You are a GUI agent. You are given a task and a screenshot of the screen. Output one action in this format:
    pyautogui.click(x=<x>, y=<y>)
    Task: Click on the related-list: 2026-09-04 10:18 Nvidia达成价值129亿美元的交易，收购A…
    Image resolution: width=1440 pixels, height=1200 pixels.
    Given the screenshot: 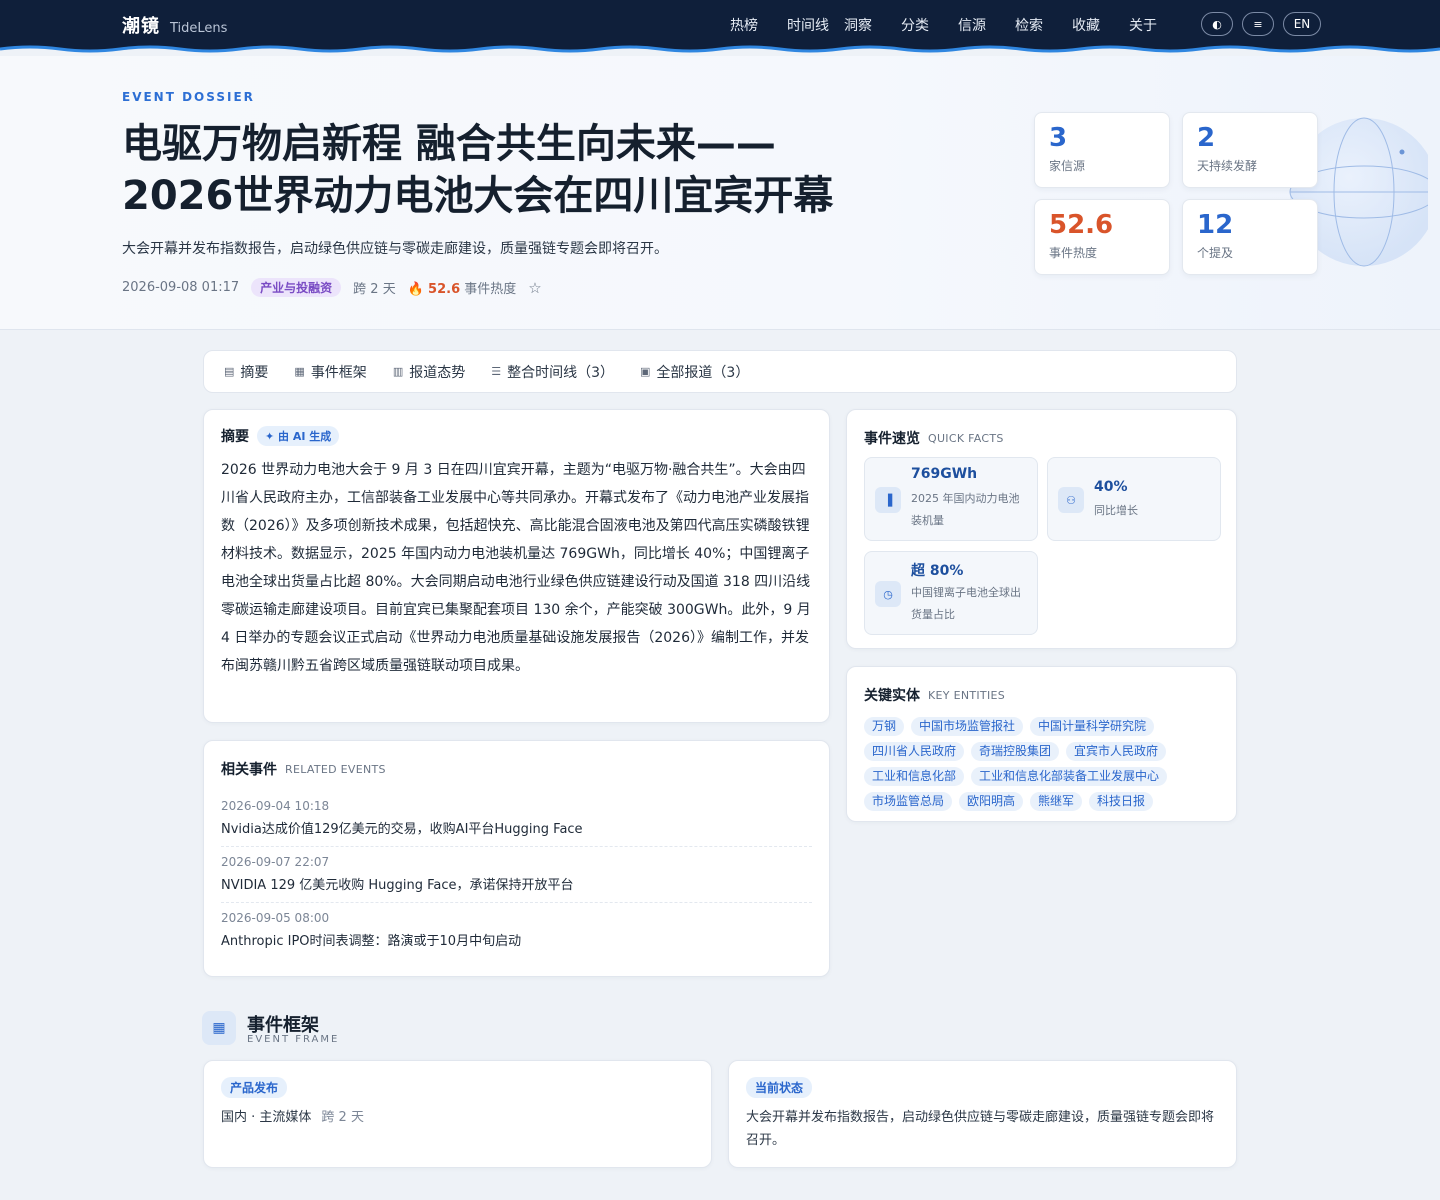 What is the action you would take?
    pyautogui.click(x=516, y=874)
    